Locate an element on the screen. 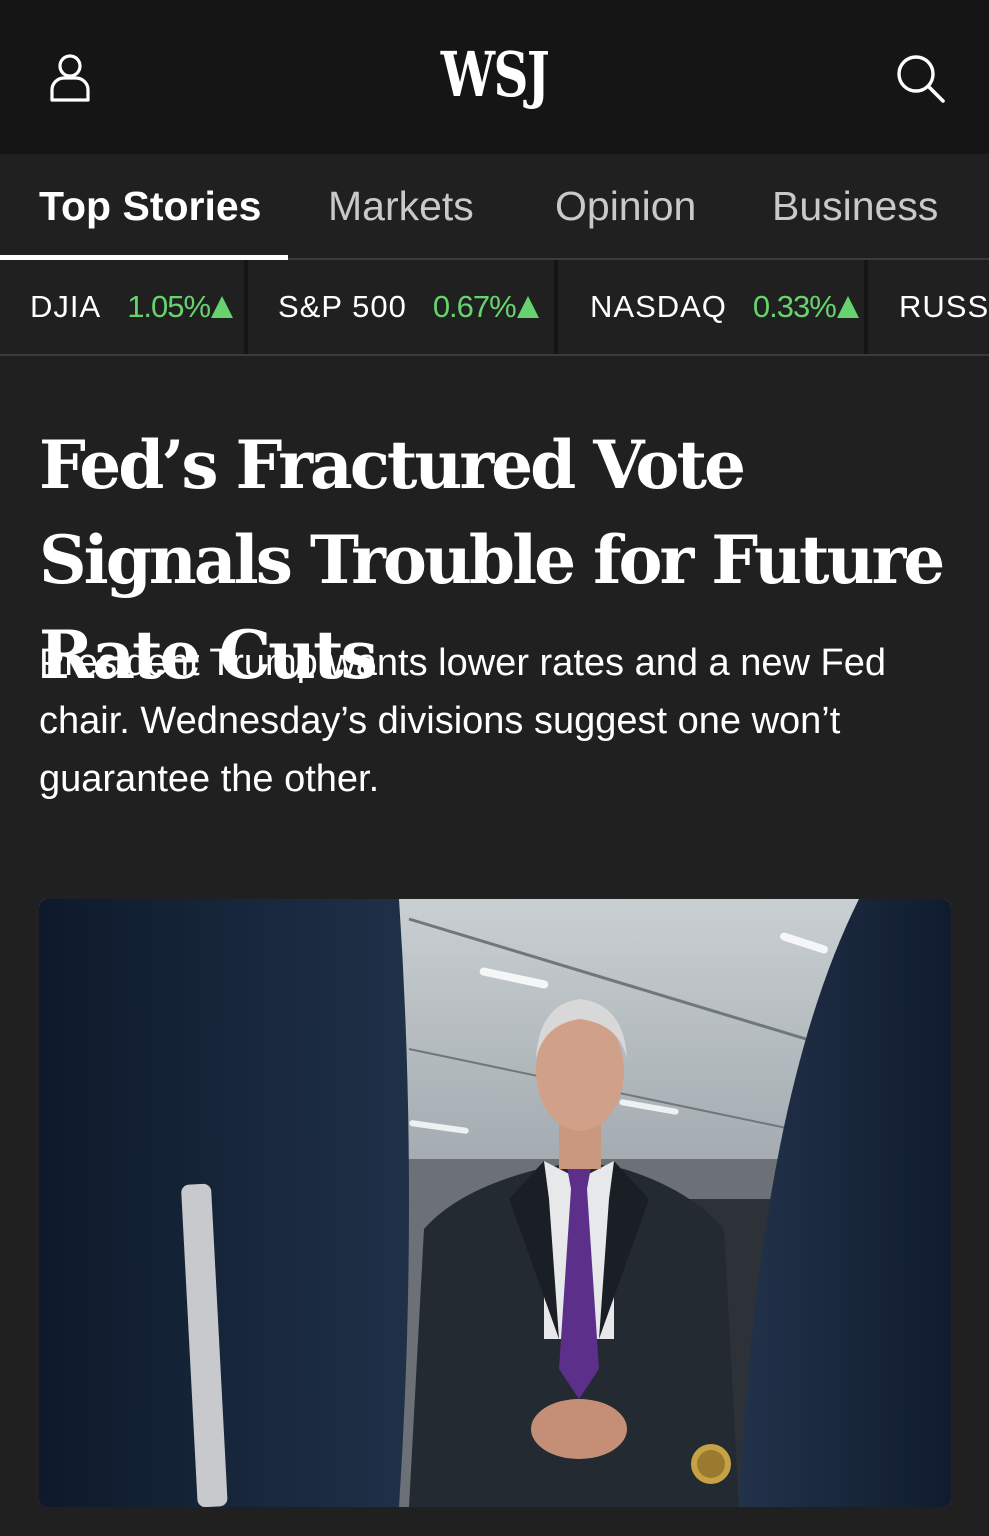 The image size is (989, 1536). tab-markets: Markets is located at coordinates (401, 206).